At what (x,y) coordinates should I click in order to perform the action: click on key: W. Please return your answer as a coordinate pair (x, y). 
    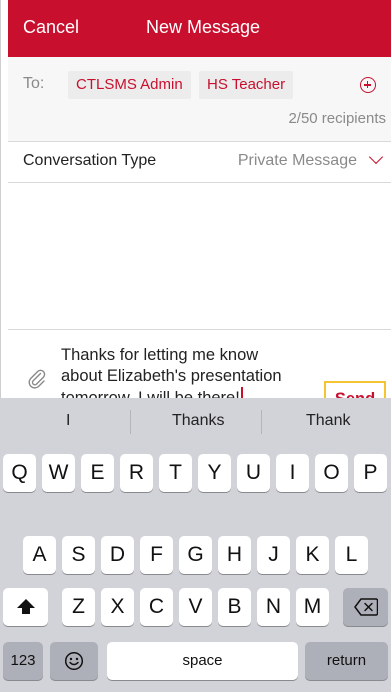
    Looking at the image, I should click on (58, 473).